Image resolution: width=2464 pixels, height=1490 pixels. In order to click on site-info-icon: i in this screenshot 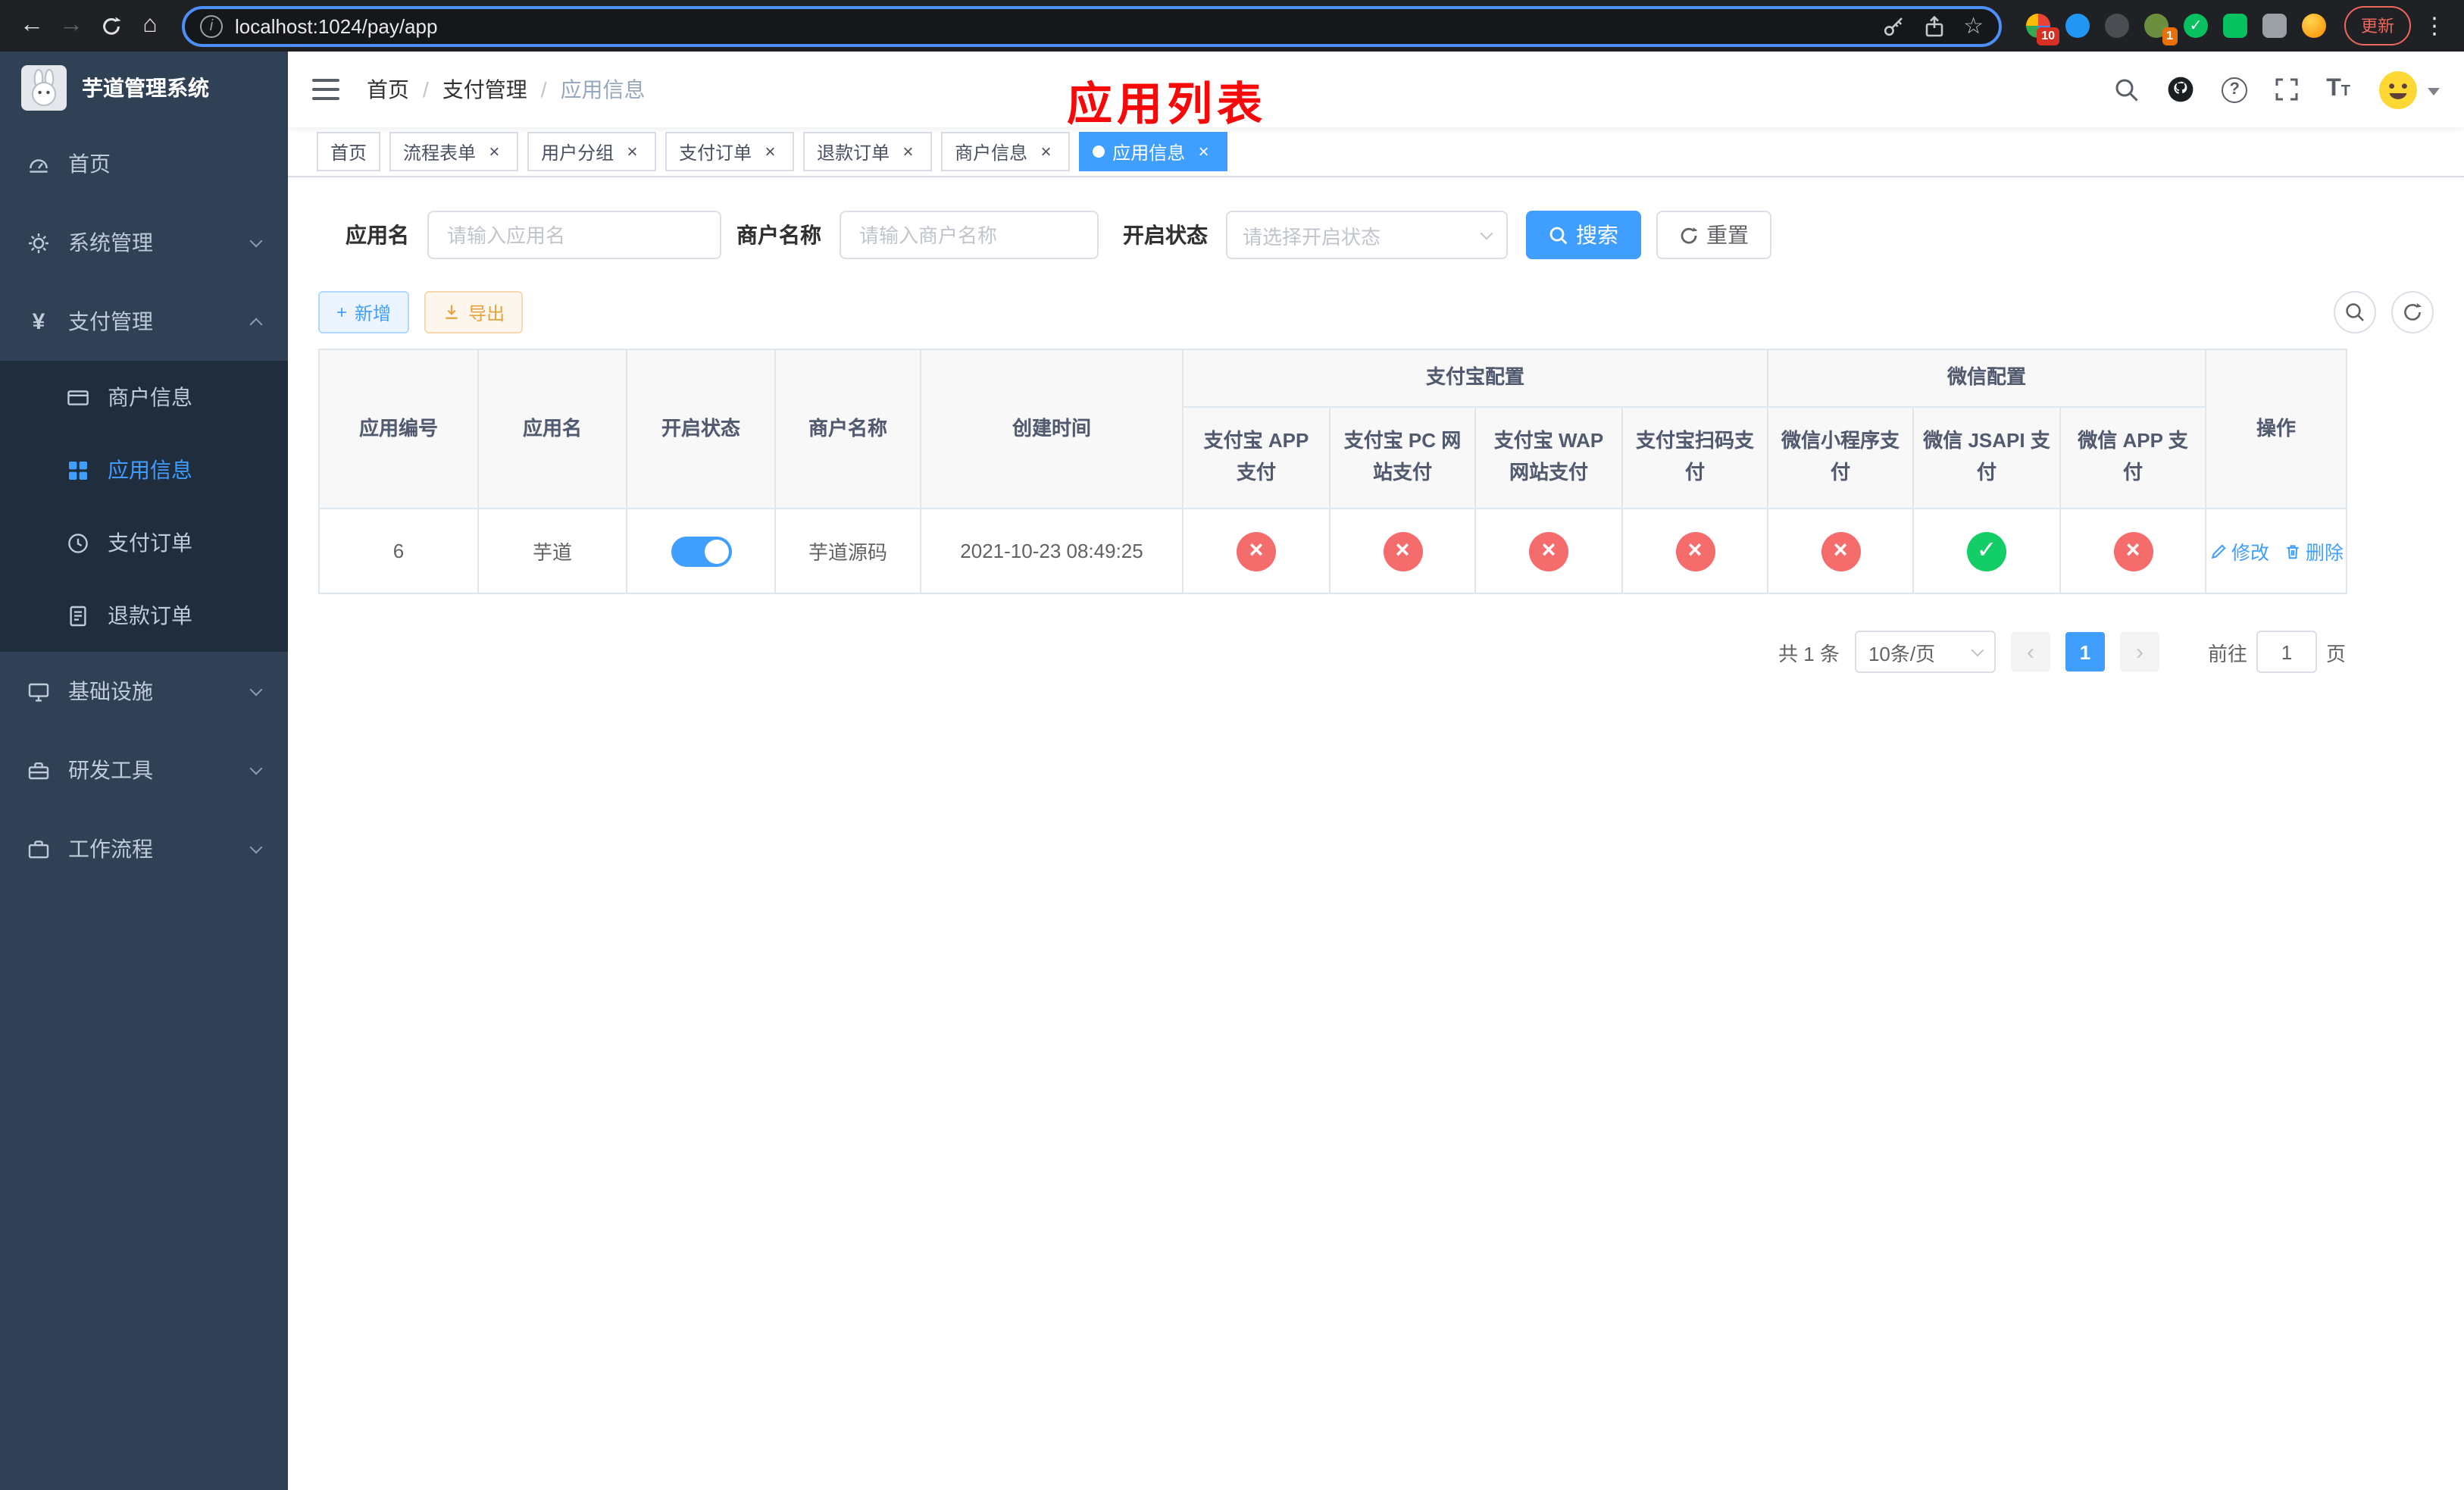, I will do `click(211, 26)`.